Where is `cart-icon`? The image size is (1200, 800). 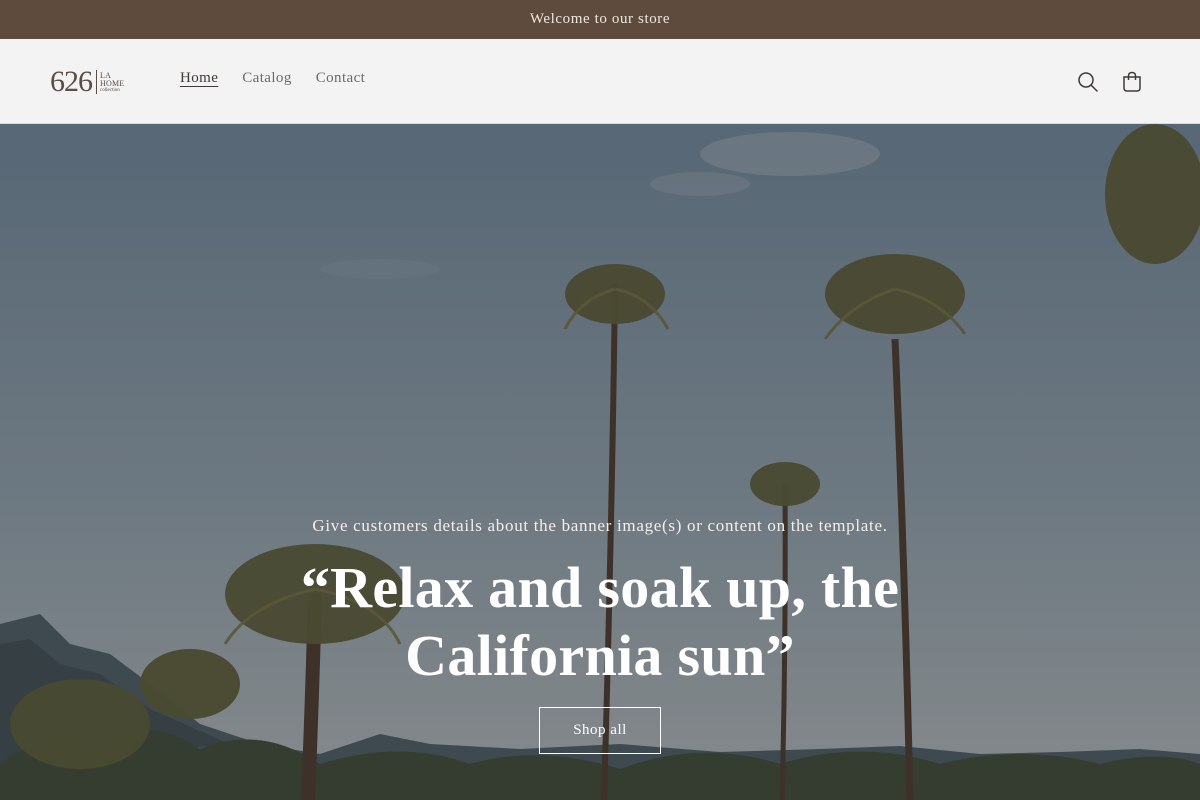
cart-icon is located at coordinates (1132, 81).